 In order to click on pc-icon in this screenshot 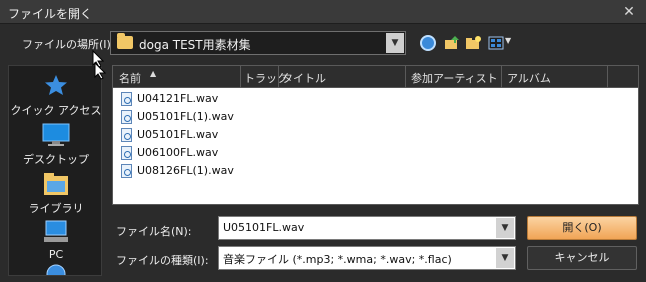, I will do `click(56, 231)`.